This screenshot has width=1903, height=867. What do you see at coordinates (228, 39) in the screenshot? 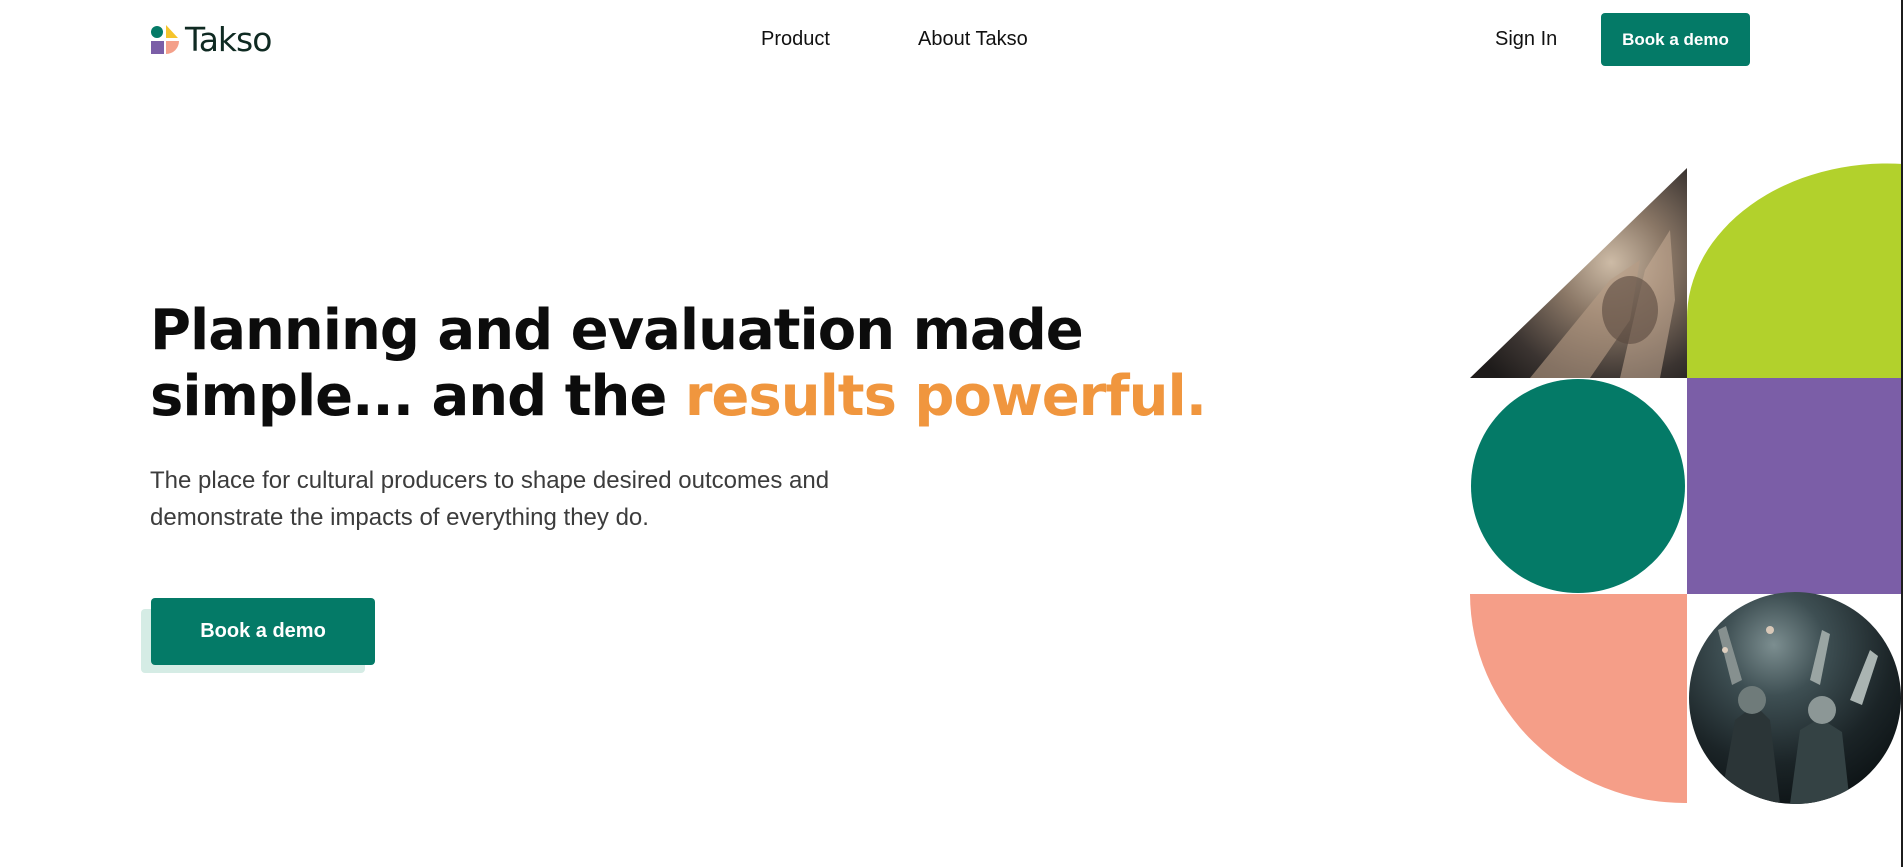
I see `brand-name: Takso` at bounding box center [228, 39].